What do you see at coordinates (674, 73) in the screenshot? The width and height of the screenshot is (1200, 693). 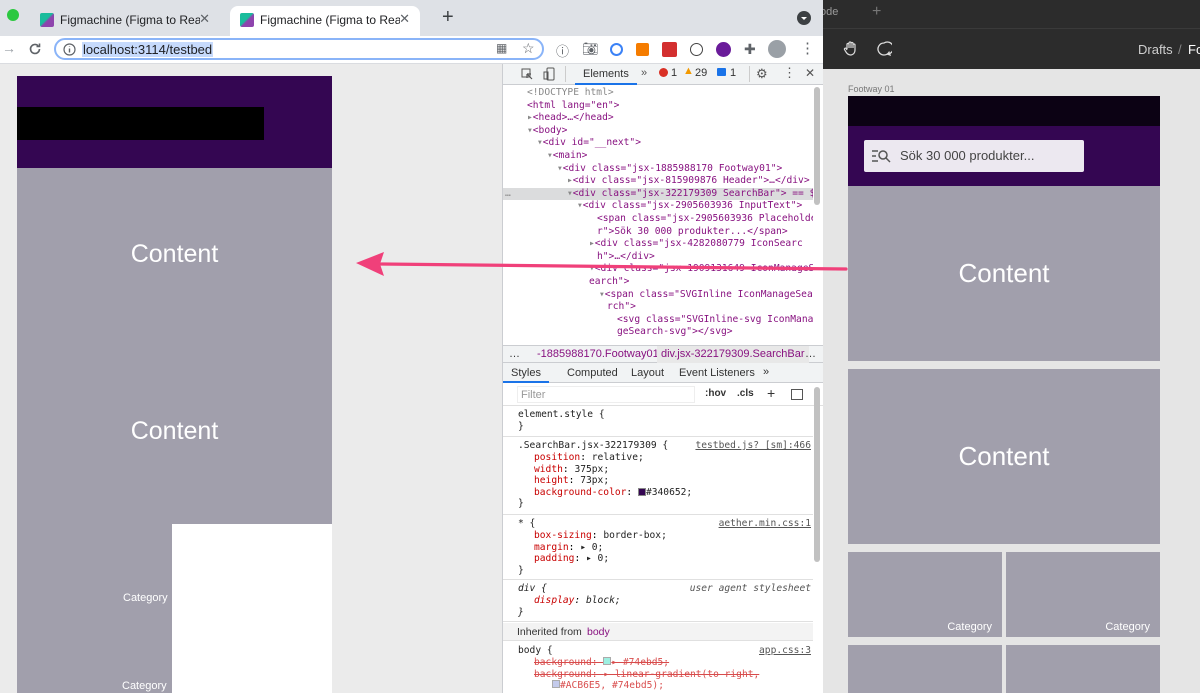 I see `error-count: 1` at bounding box center [674, 73].